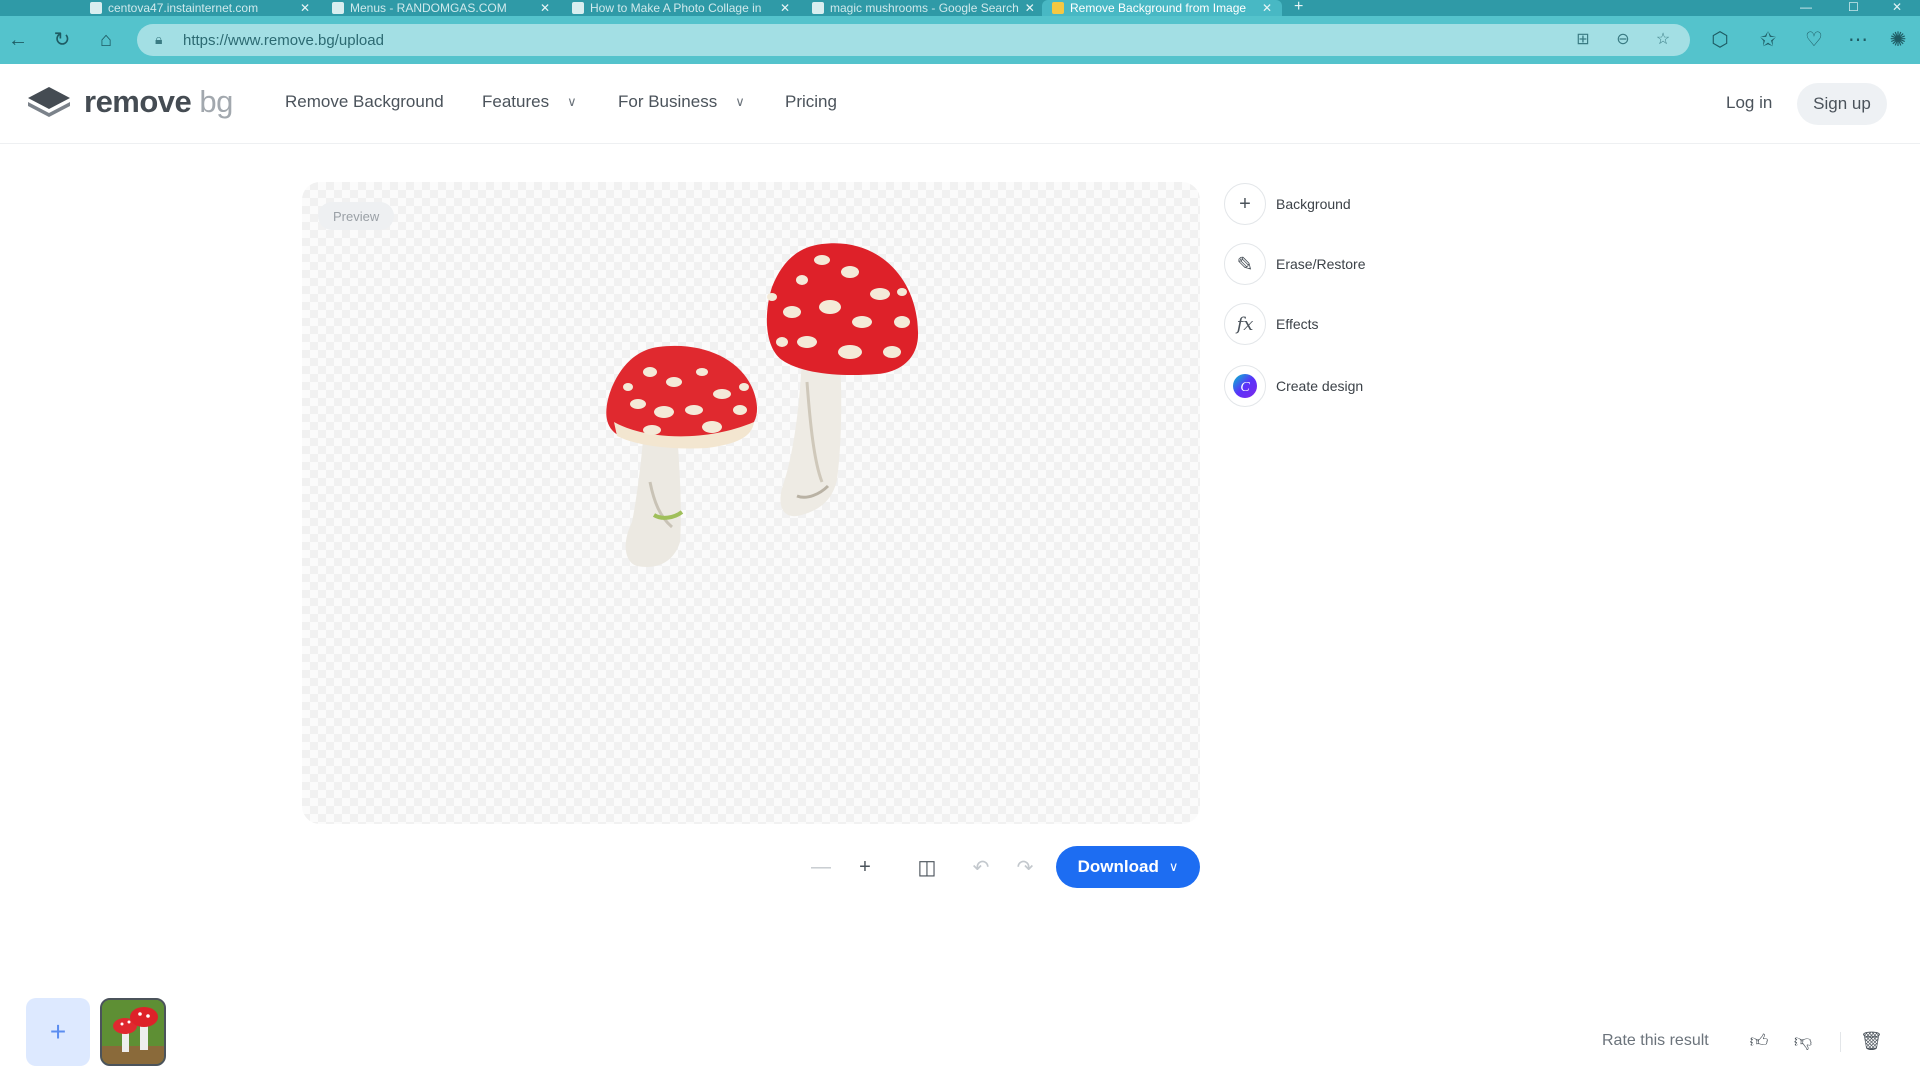  I want to click on zoom-in-button: +, so click(865, 867).